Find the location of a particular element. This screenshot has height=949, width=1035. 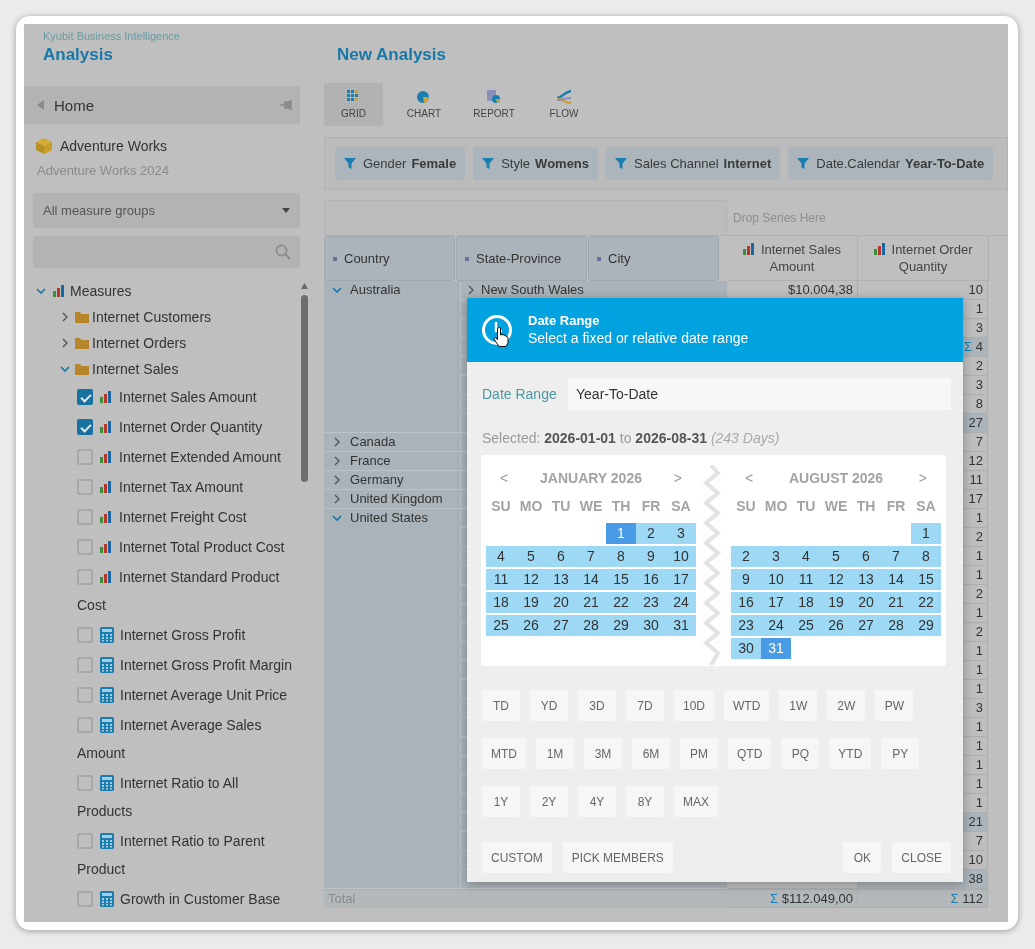

measure-item: Internet Standard Product Cost is located at coordinates (179, 591).